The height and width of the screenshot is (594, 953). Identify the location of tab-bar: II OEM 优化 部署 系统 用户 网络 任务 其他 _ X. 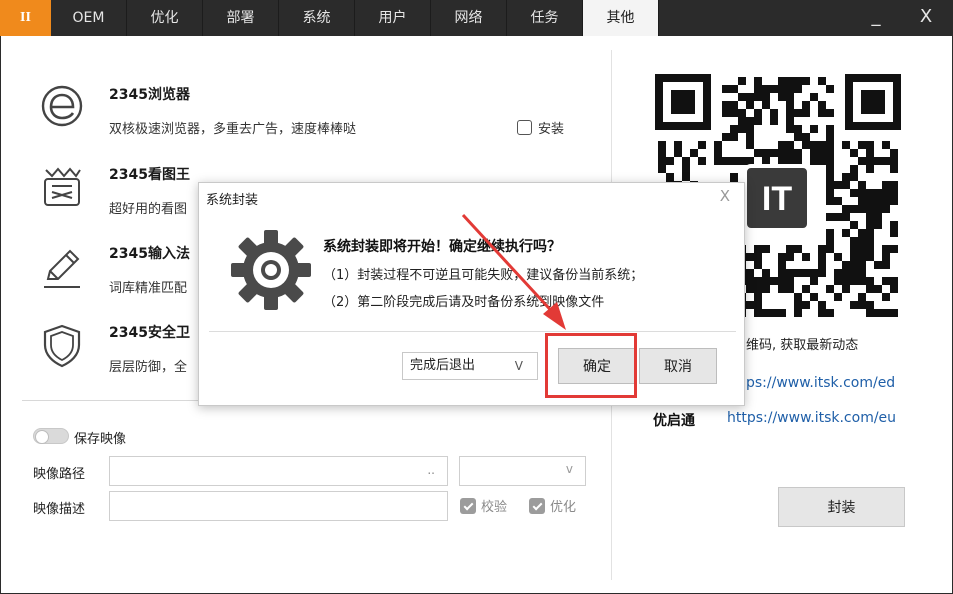
(476, 18).